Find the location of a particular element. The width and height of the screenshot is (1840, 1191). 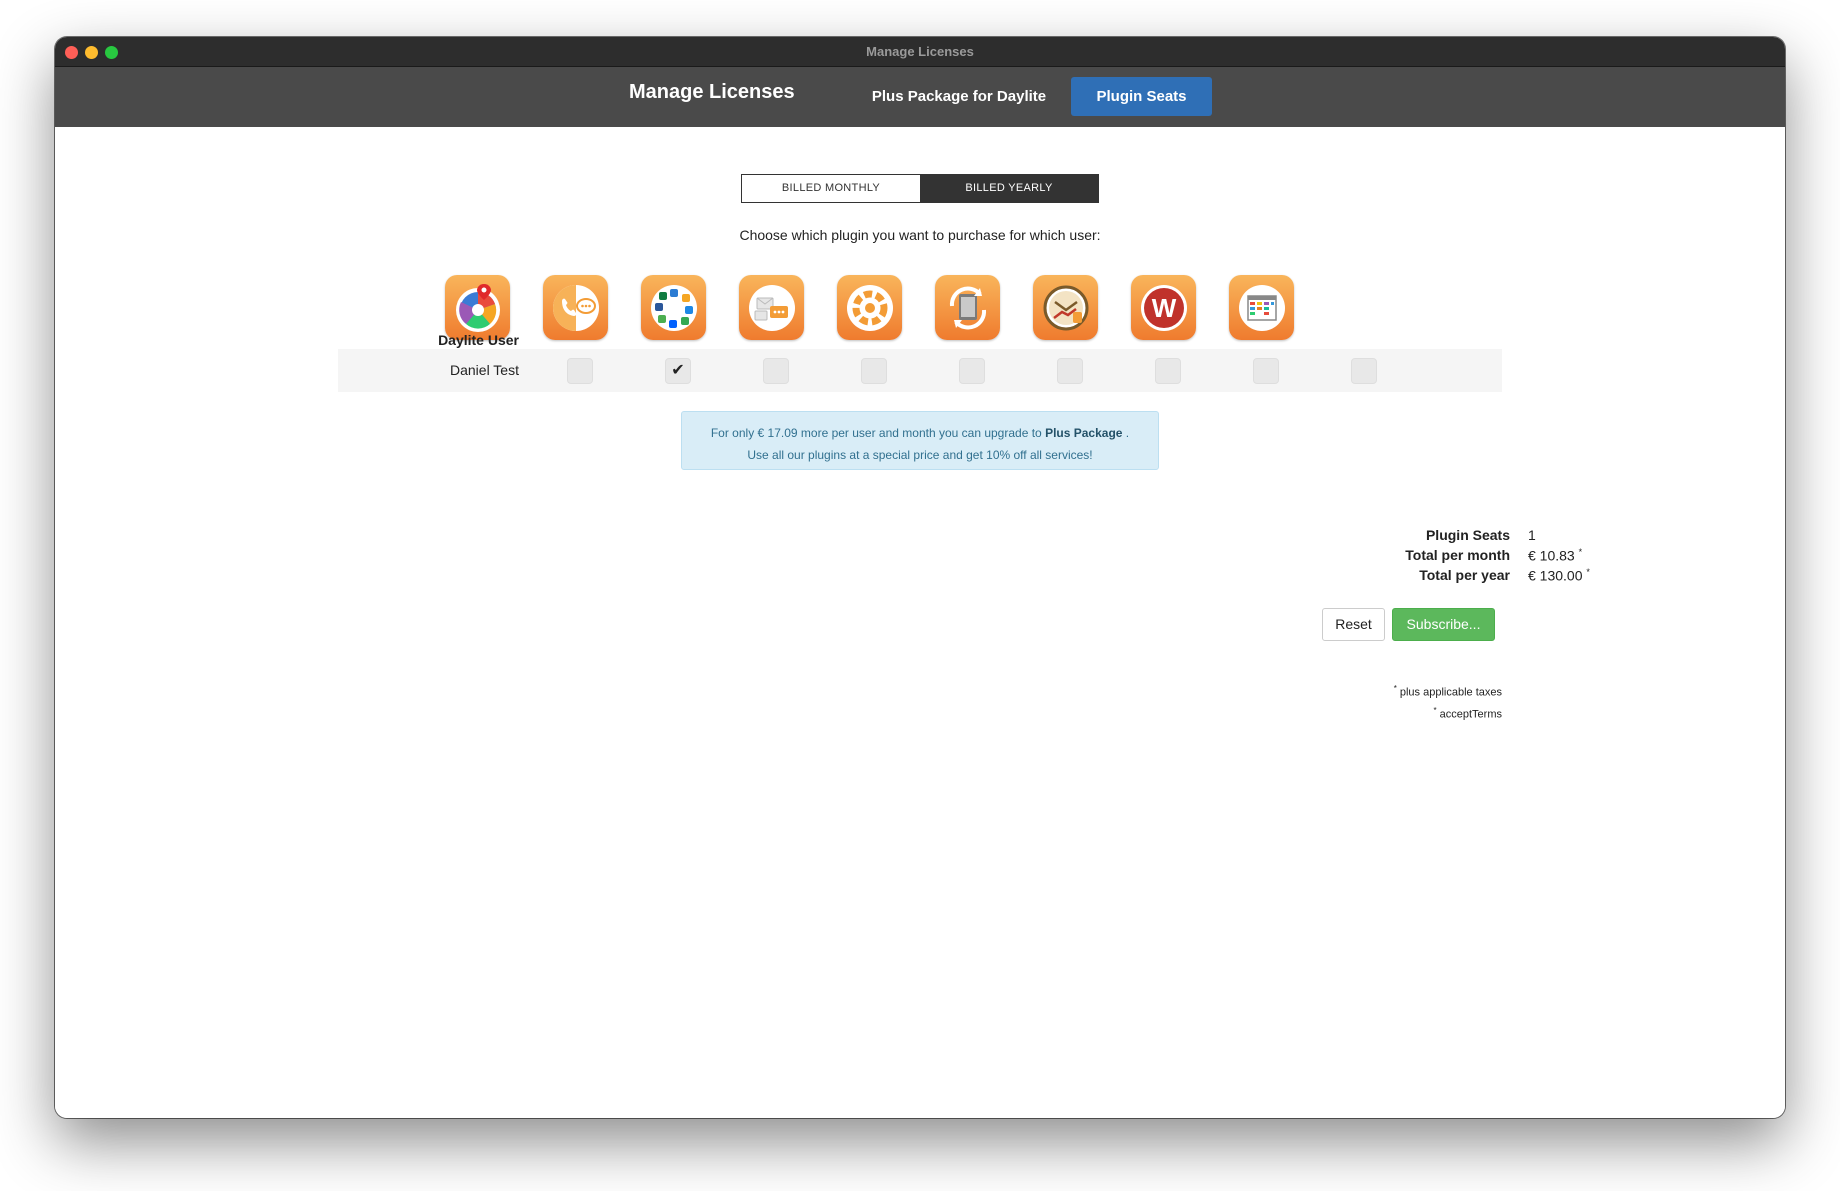

total-per-year-value: € 130.00 * is located at coordinates (1559, 575).